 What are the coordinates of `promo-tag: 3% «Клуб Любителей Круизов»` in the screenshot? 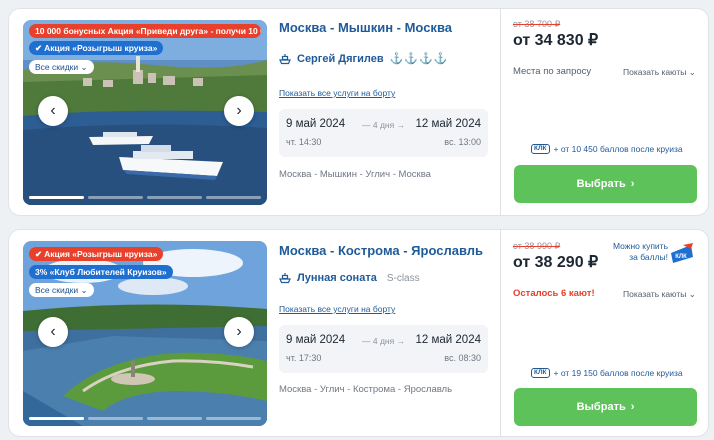 It's located at (101, 272).